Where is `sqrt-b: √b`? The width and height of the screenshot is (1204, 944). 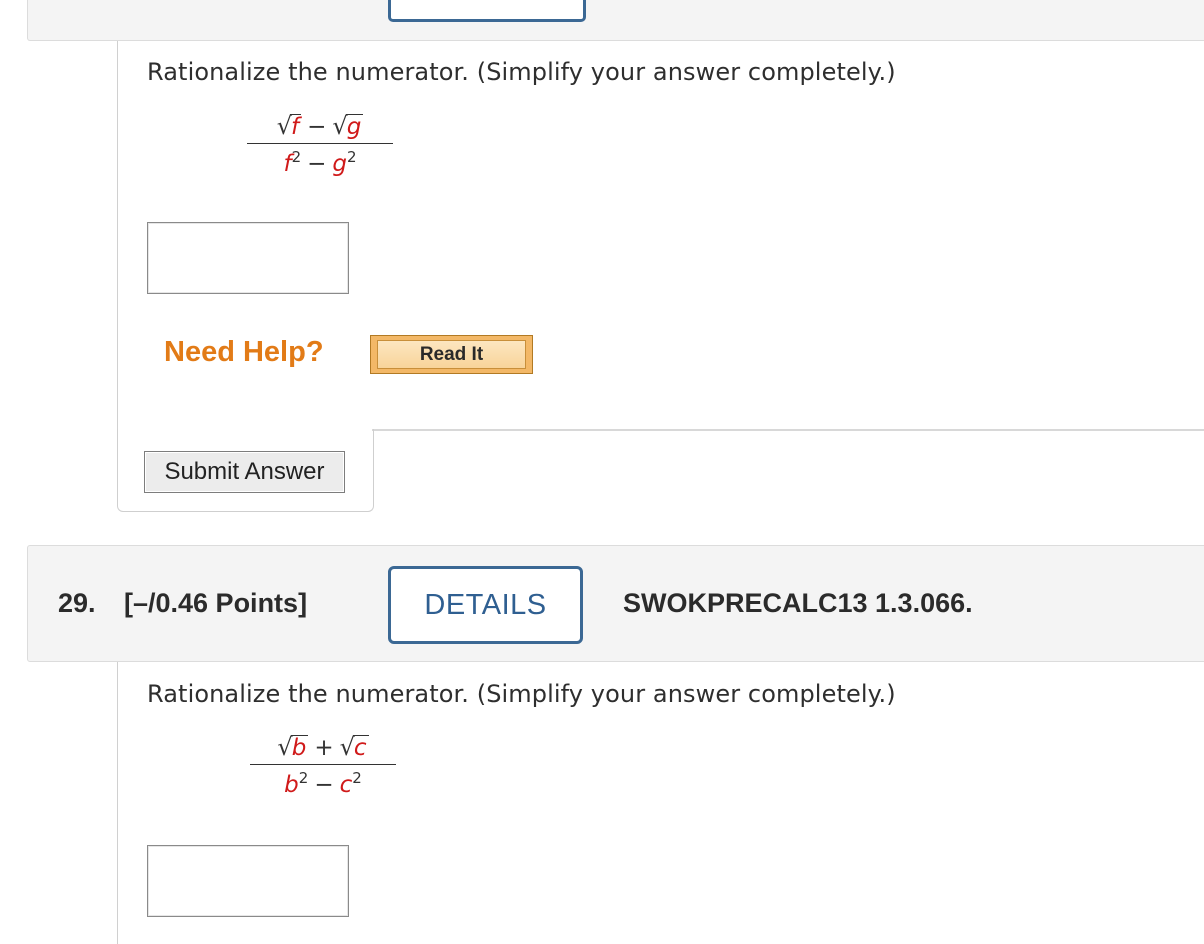
sqrt-b: √b is located at coordinates (293, 747).